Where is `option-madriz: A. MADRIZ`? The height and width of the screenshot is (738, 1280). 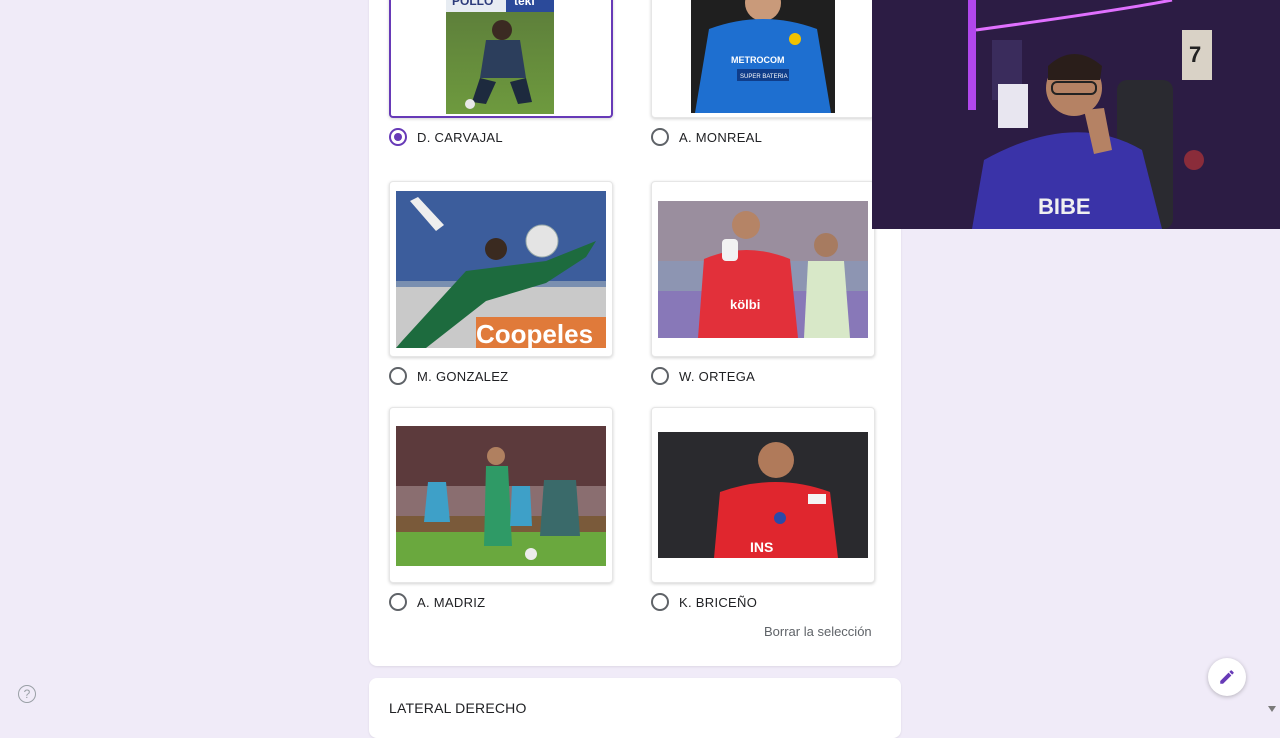
option-madriz: A. MADRIZ is located at coordinates (501, 509).